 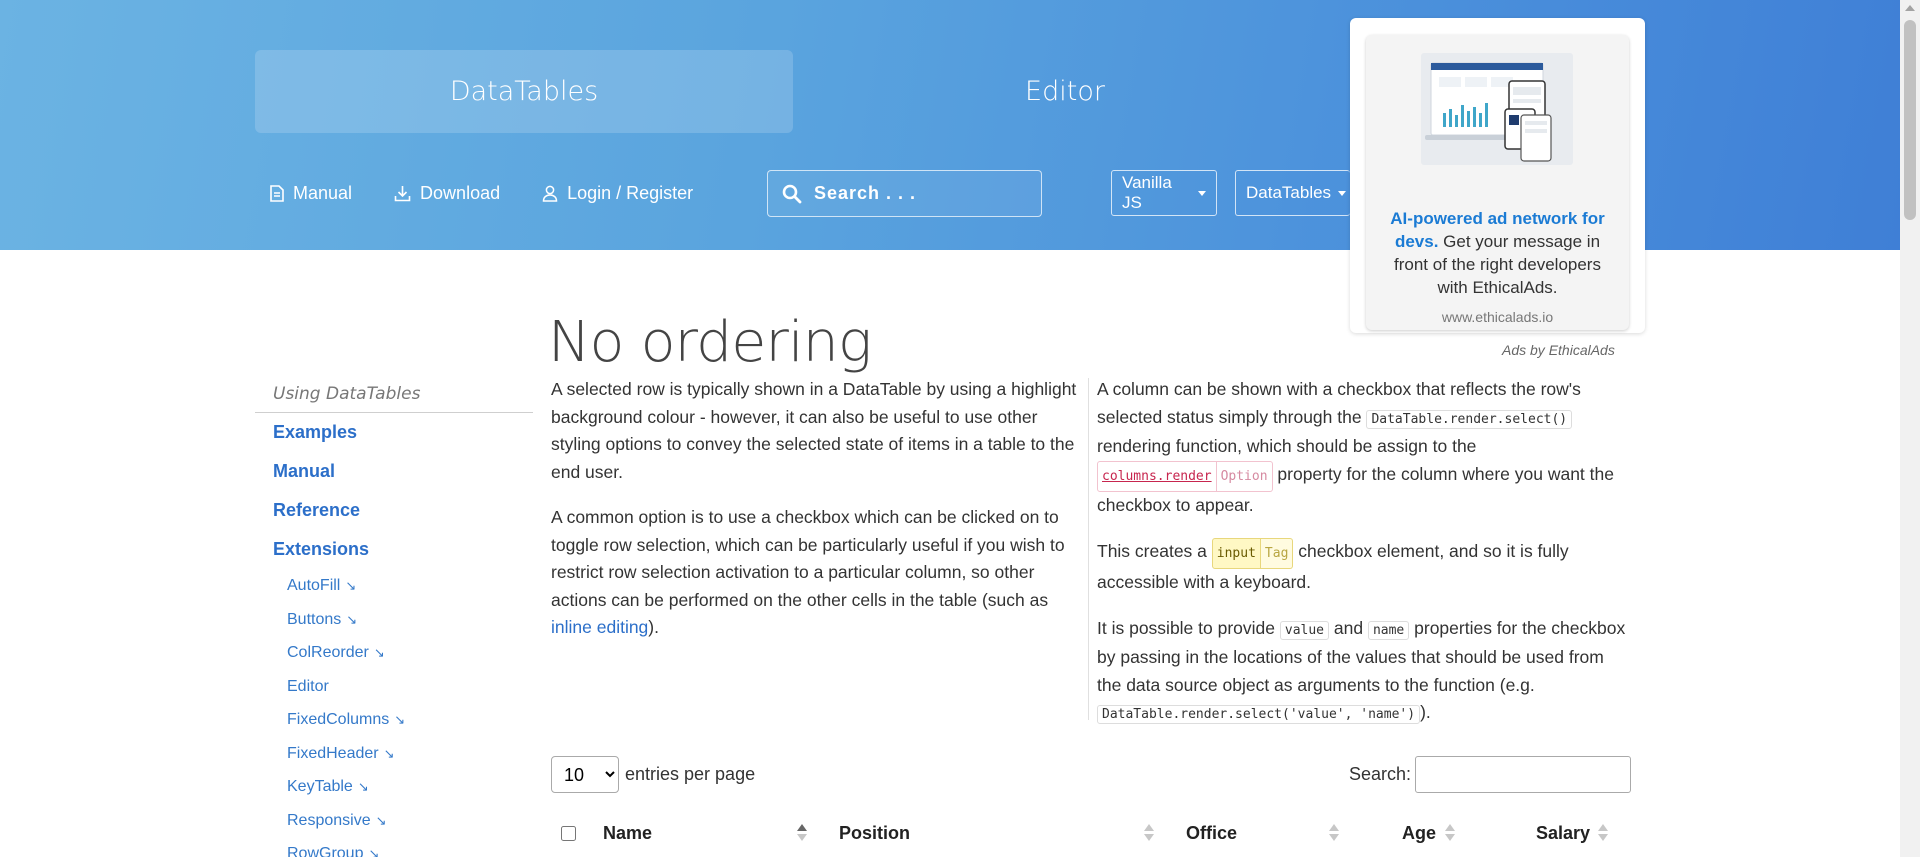 I want to click on select-all-checkbox, so click(x=568, y=833).